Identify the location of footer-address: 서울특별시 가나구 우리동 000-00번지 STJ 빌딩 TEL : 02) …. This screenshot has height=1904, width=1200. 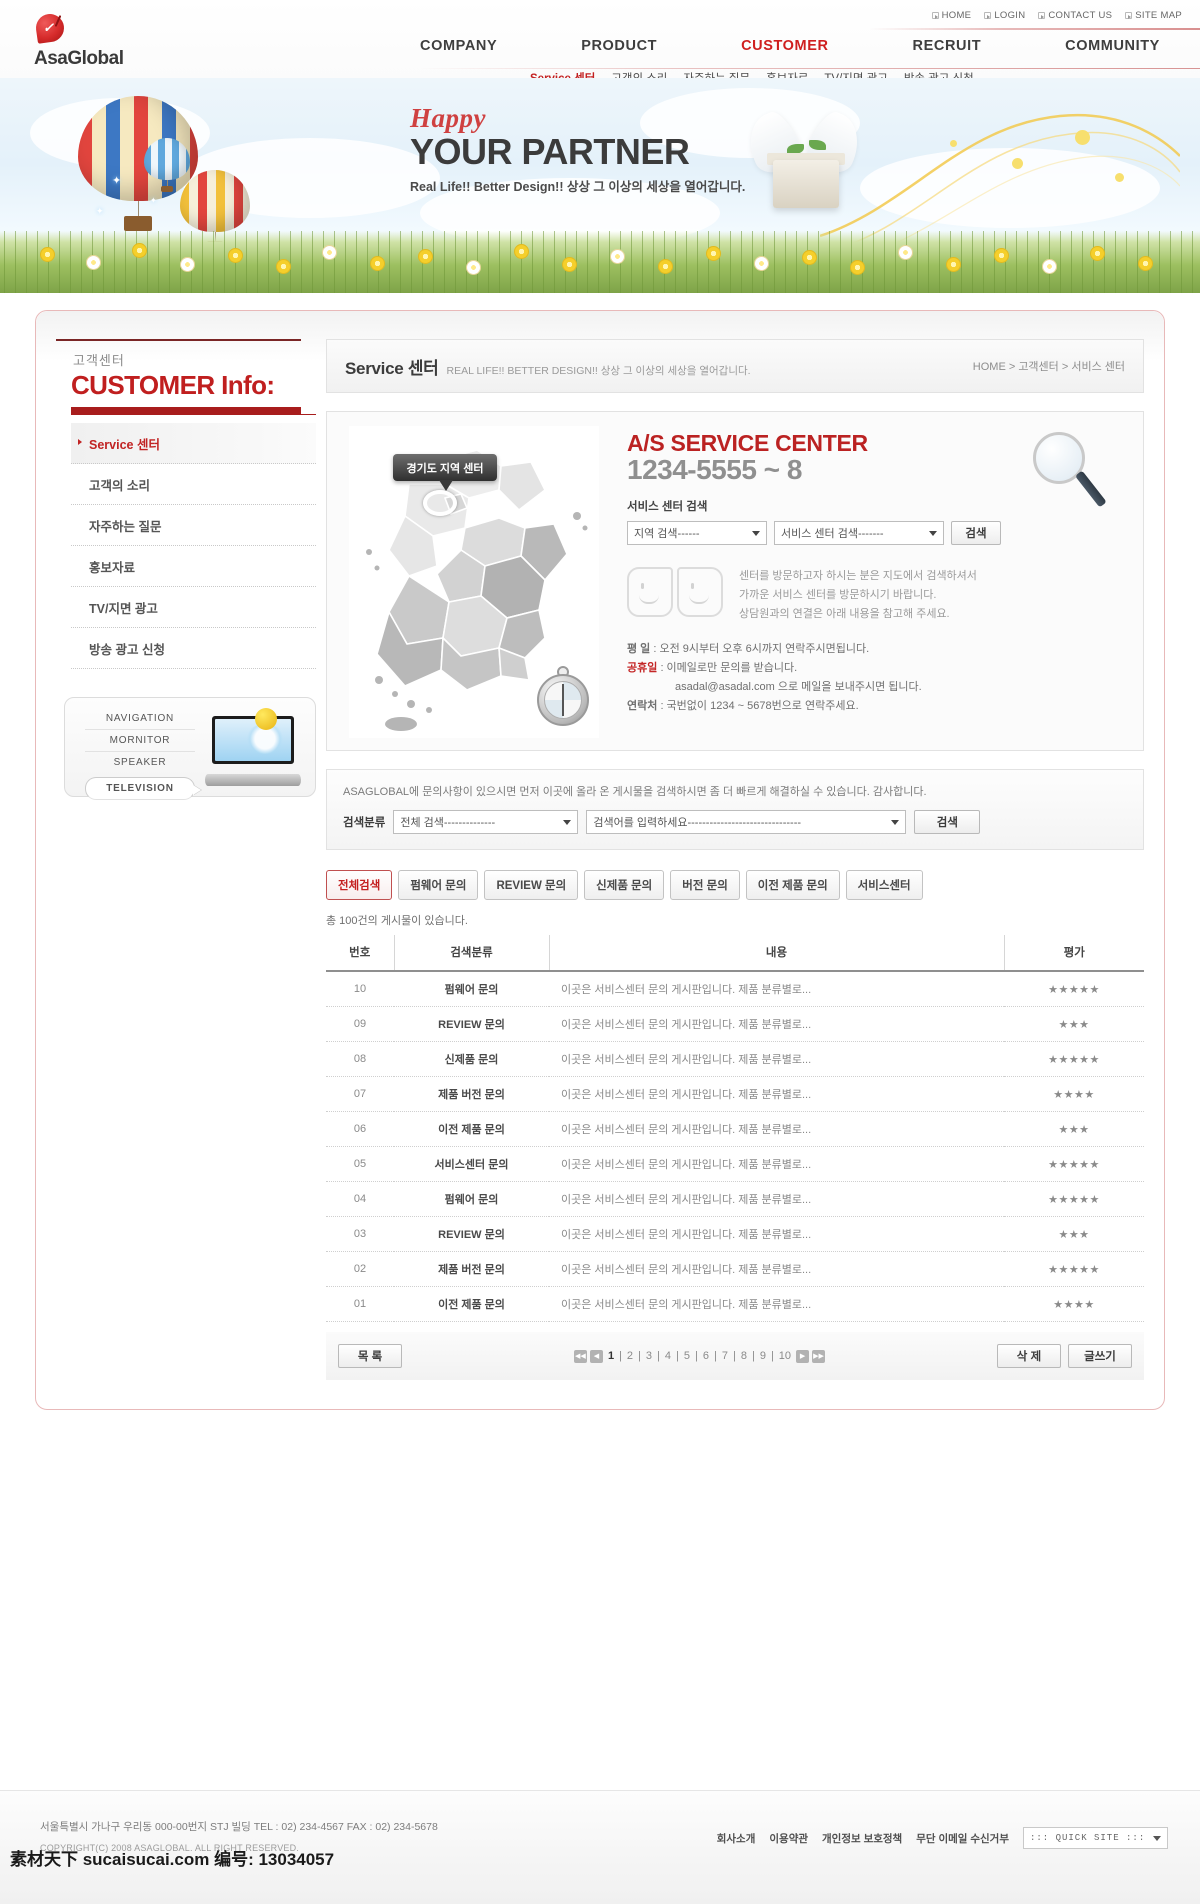
(239, 1827).